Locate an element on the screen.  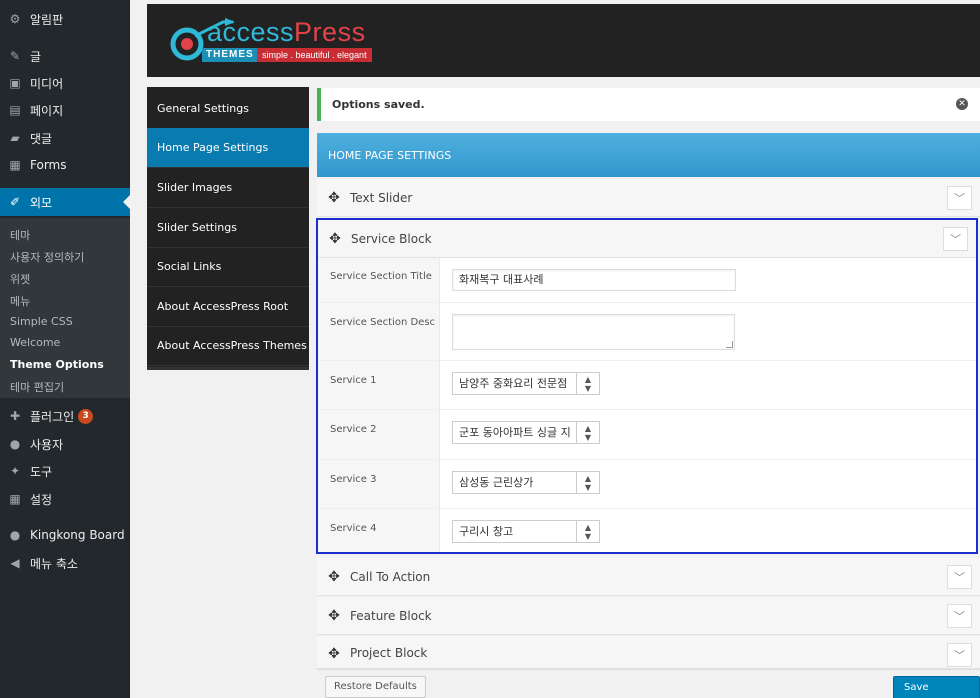
resize-handle-icon is located at coordinates (729, 344).